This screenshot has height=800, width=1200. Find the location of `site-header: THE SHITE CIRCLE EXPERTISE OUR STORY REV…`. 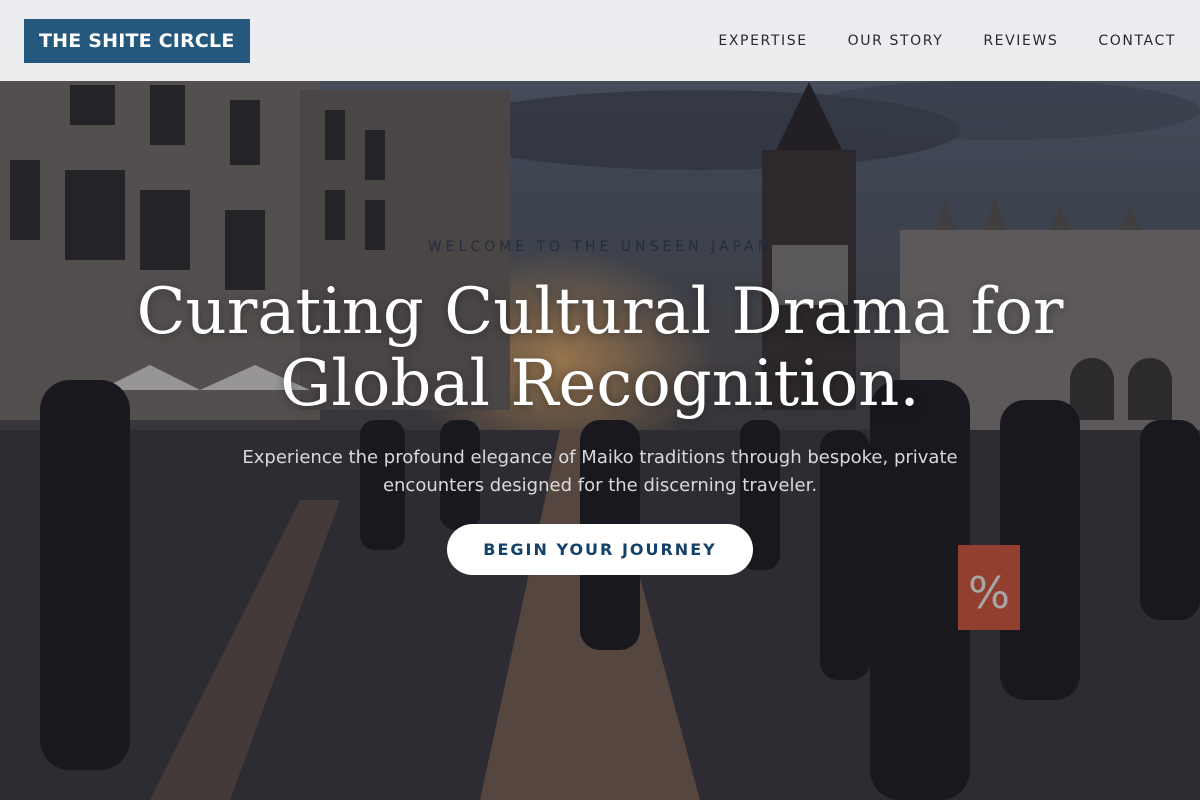

site-header: THE SHITE CIRCLE EXPERTISE OUR STORY REV… is located at coordinates (600, 40).